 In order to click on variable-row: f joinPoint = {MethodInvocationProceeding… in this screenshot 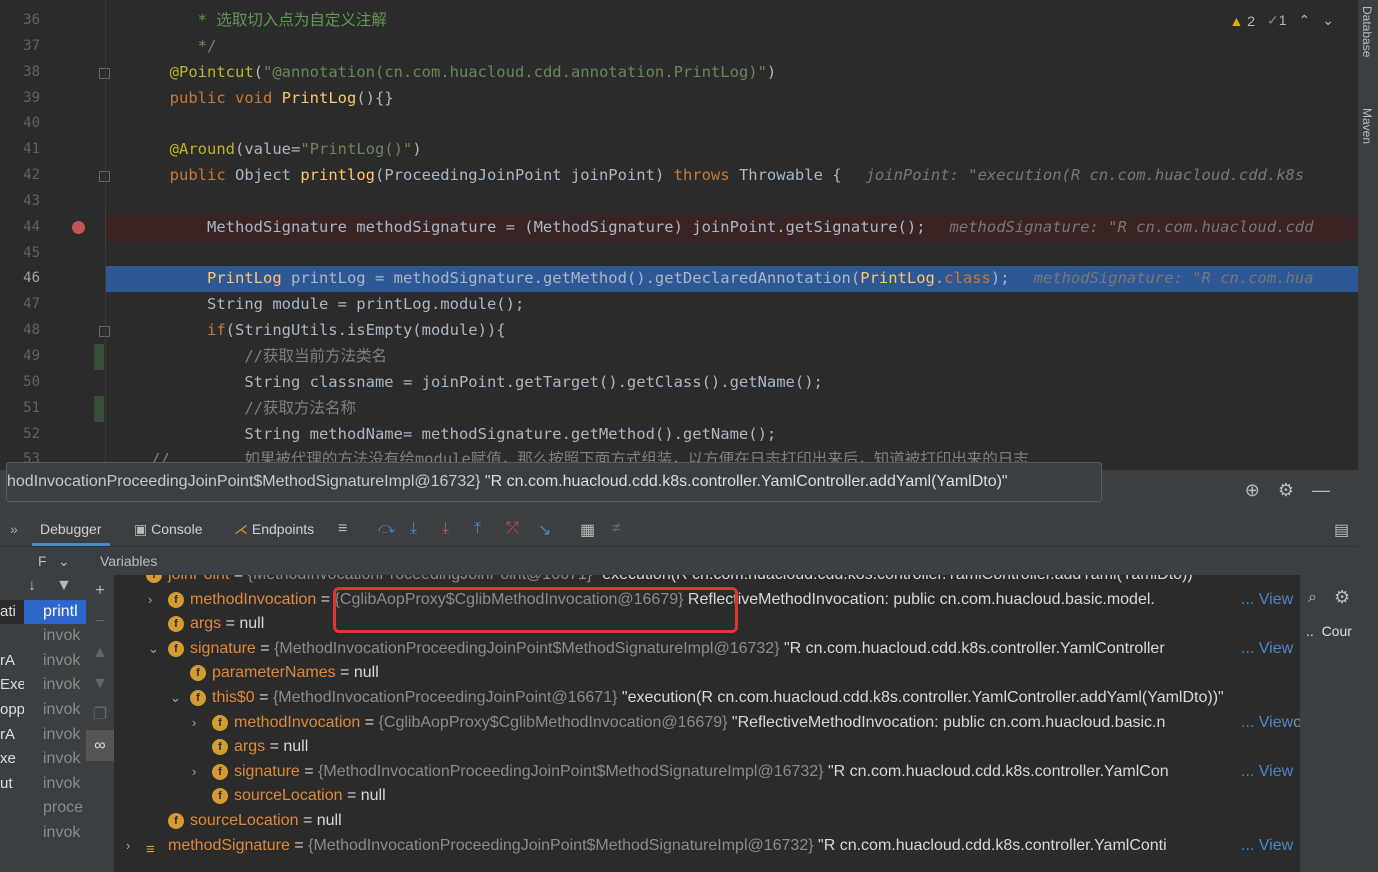, I will do `click(707, 581)`.